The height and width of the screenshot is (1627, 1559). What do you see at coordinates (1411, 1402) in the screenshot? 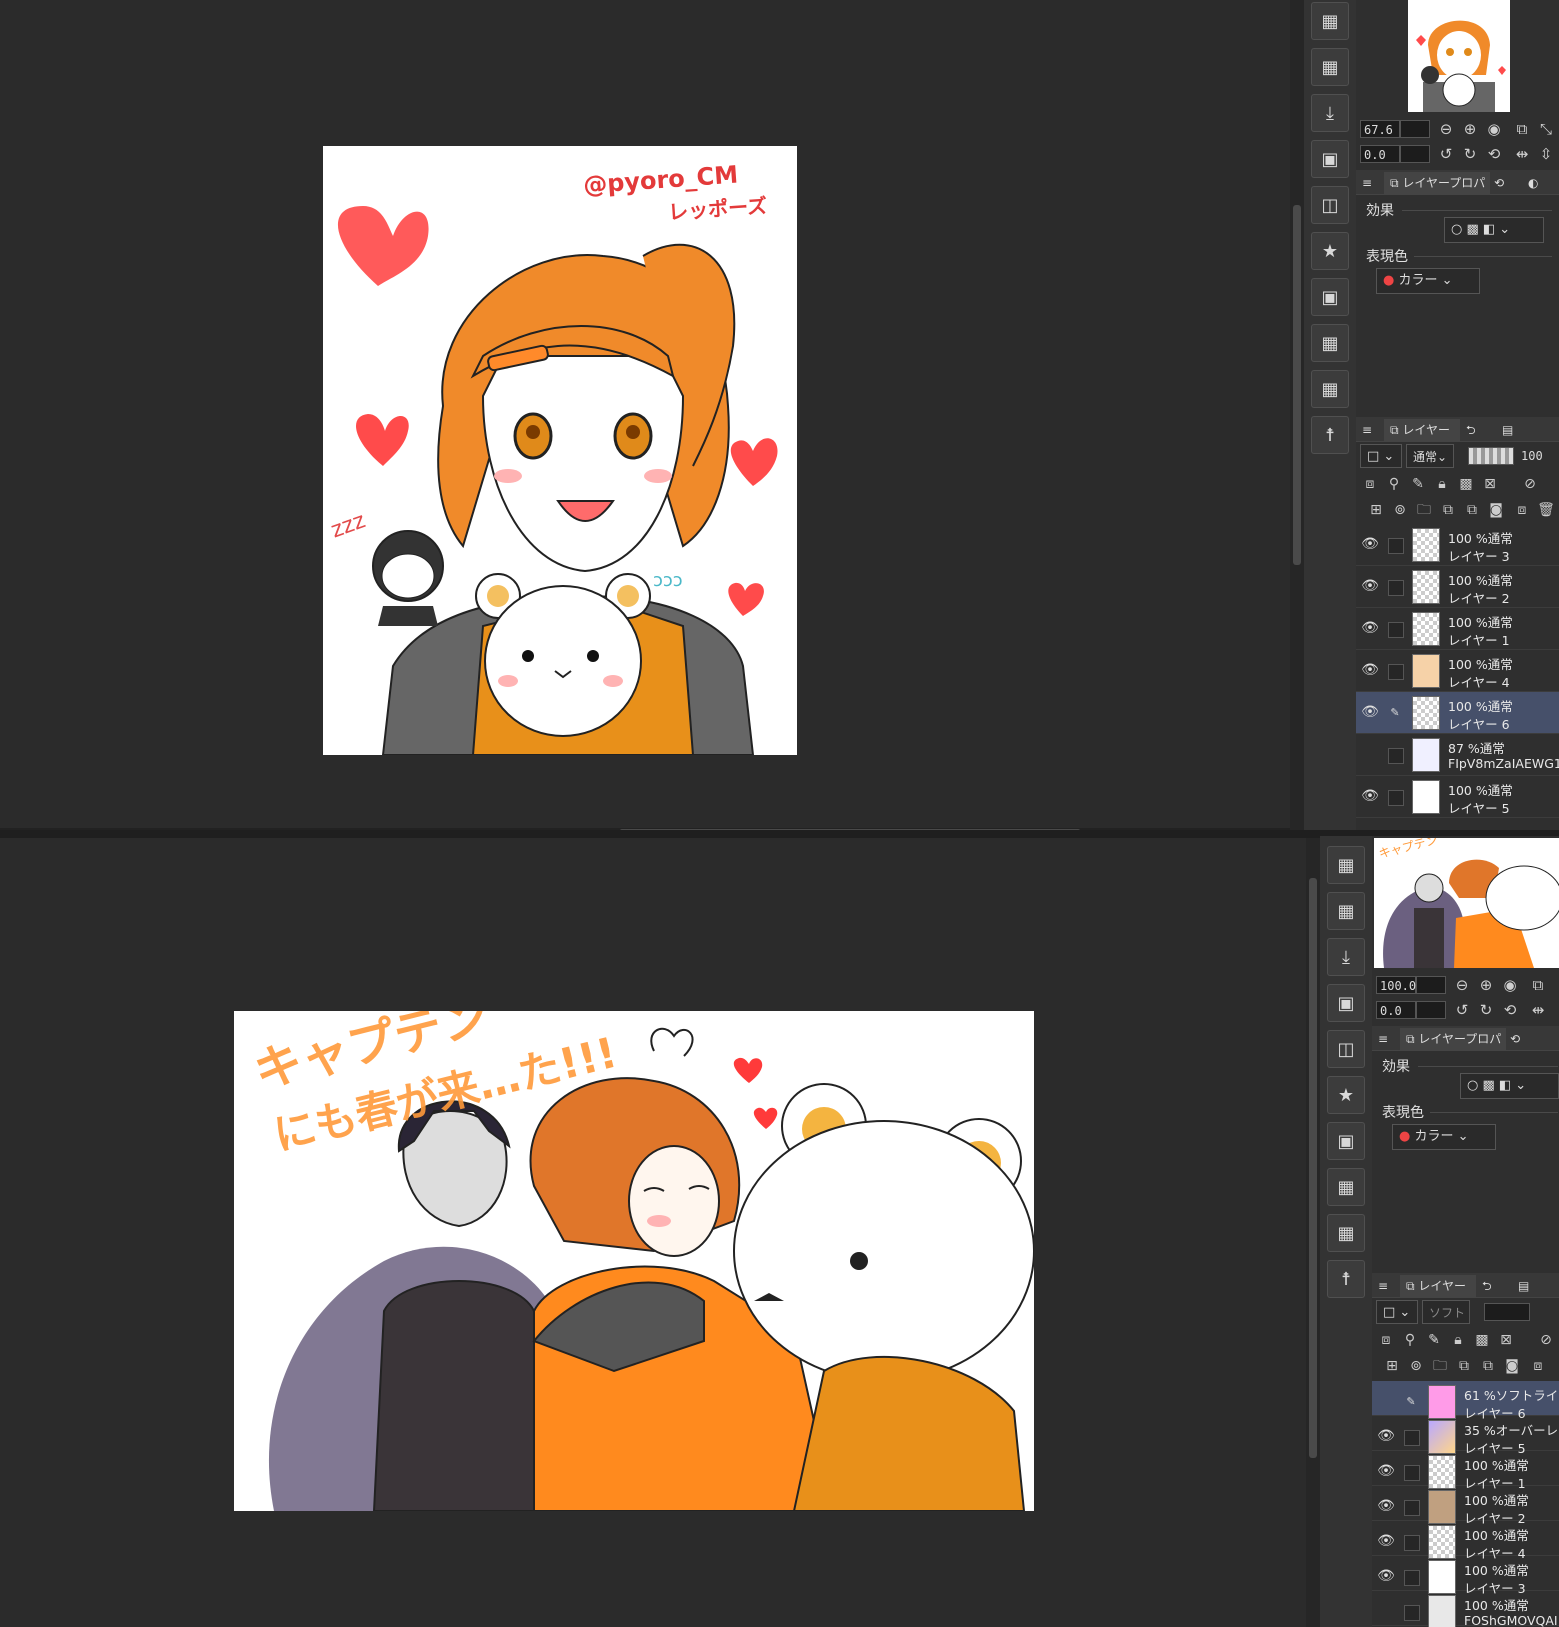
I see `pen-icon: ✎` at bounding box center [1411, 1402].